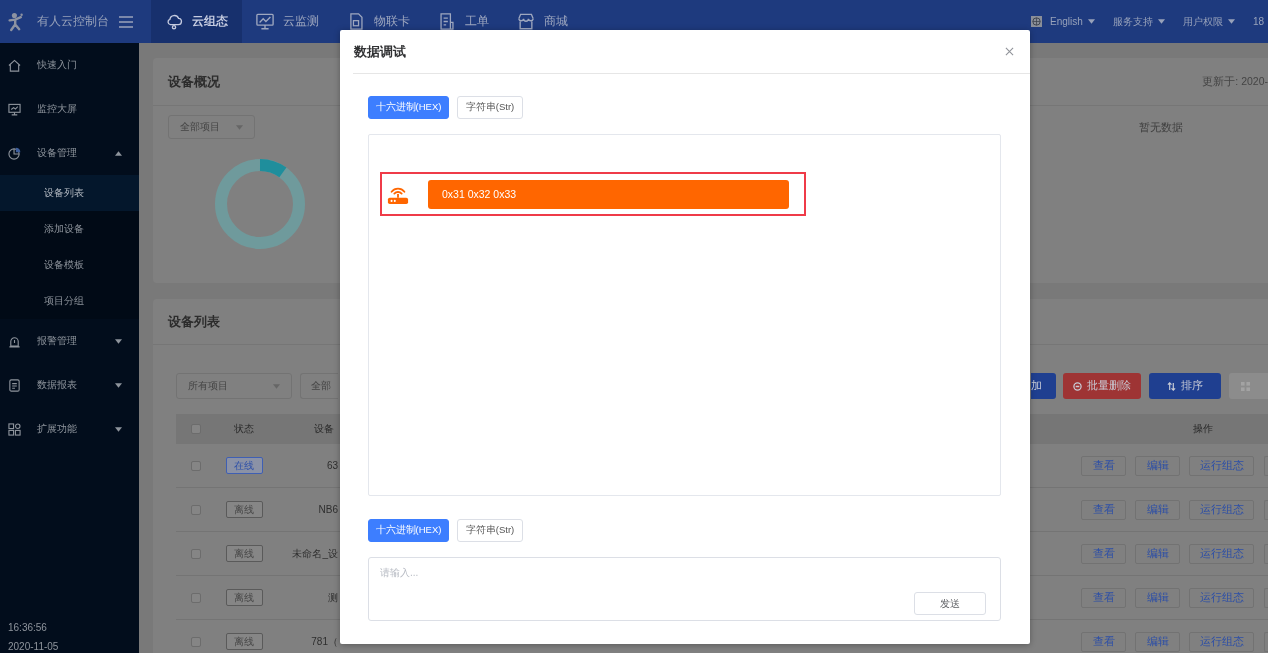 This screenshot has height=653, width=1268. Describe the element at coordinates (69, 229) in the screenshot. I see `sidebar-subitem: 添加设备` at that location.